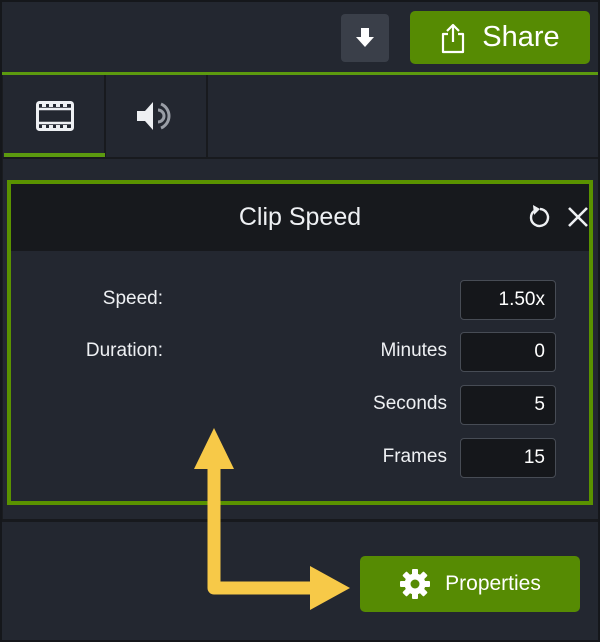 The width and height of the screenshot is (600, 642). I want to click on duration-label: Duration:, so click(124, 350).